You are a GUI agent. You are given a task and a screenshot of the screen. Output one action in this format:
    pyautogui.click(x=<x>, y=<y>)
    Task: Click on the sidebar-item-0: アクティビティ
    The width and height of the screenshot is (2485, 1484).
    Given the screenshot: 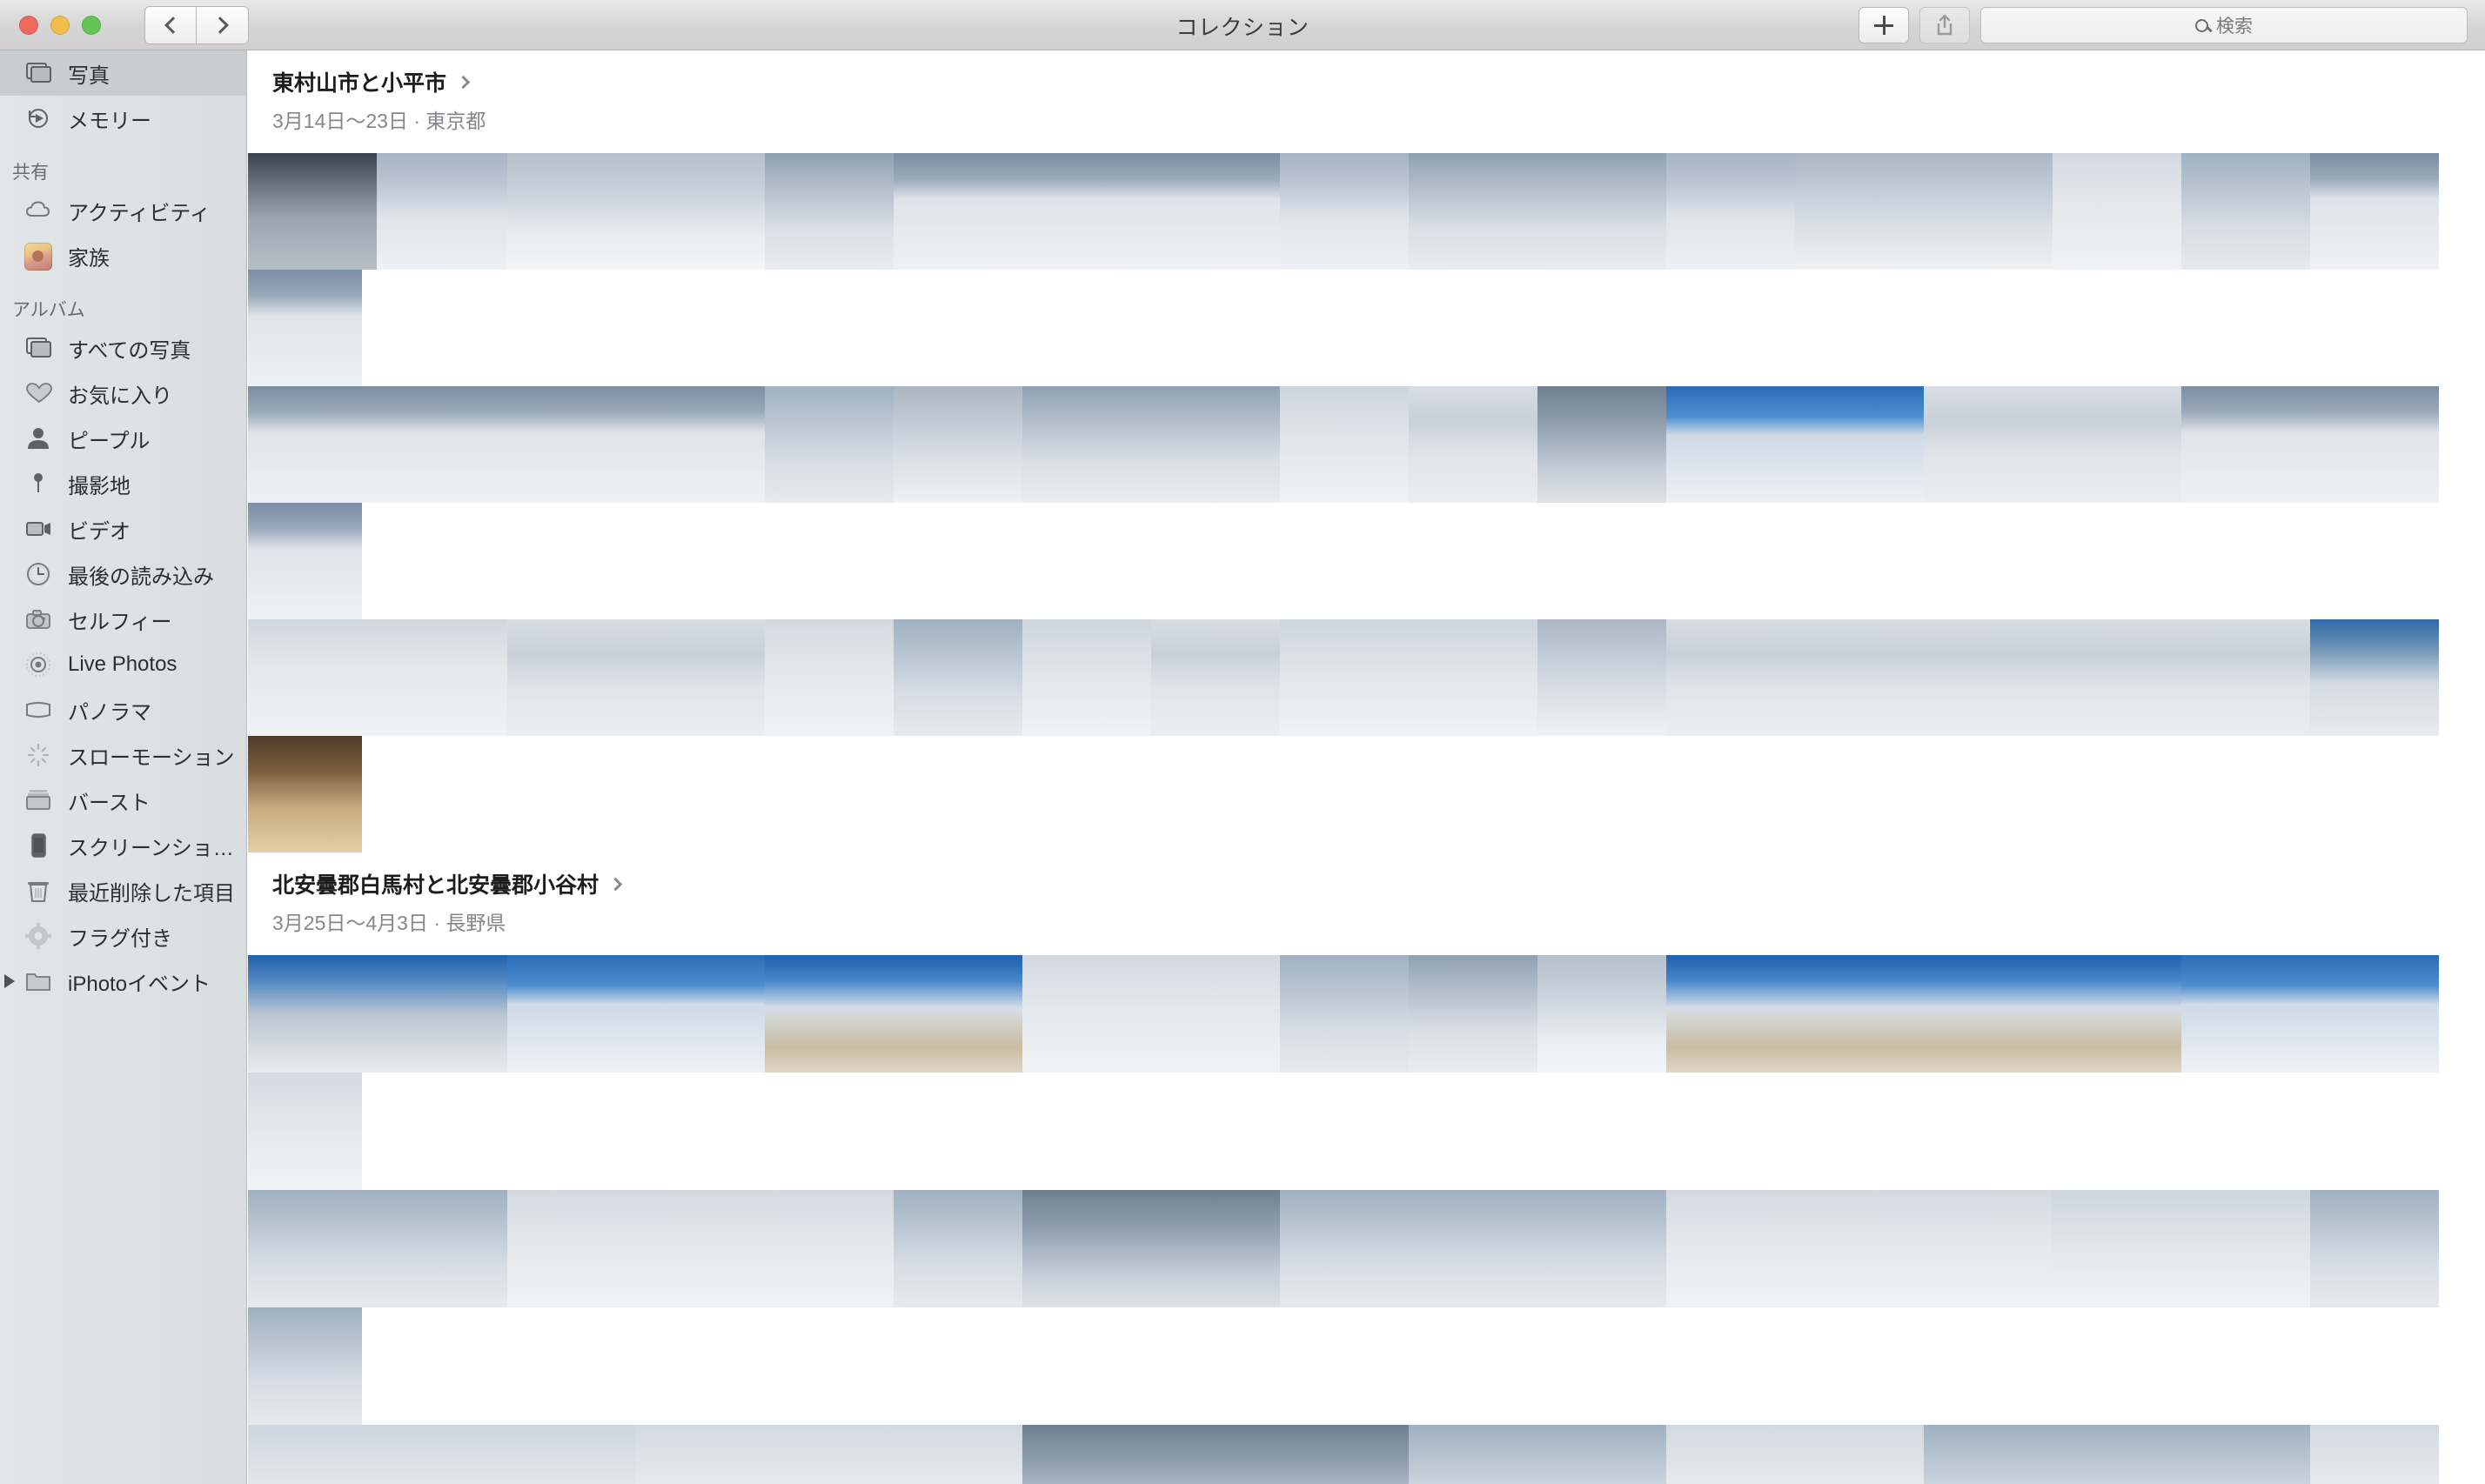 What is the action you would take?
    pyautogui.click(x=123, y=211)
    